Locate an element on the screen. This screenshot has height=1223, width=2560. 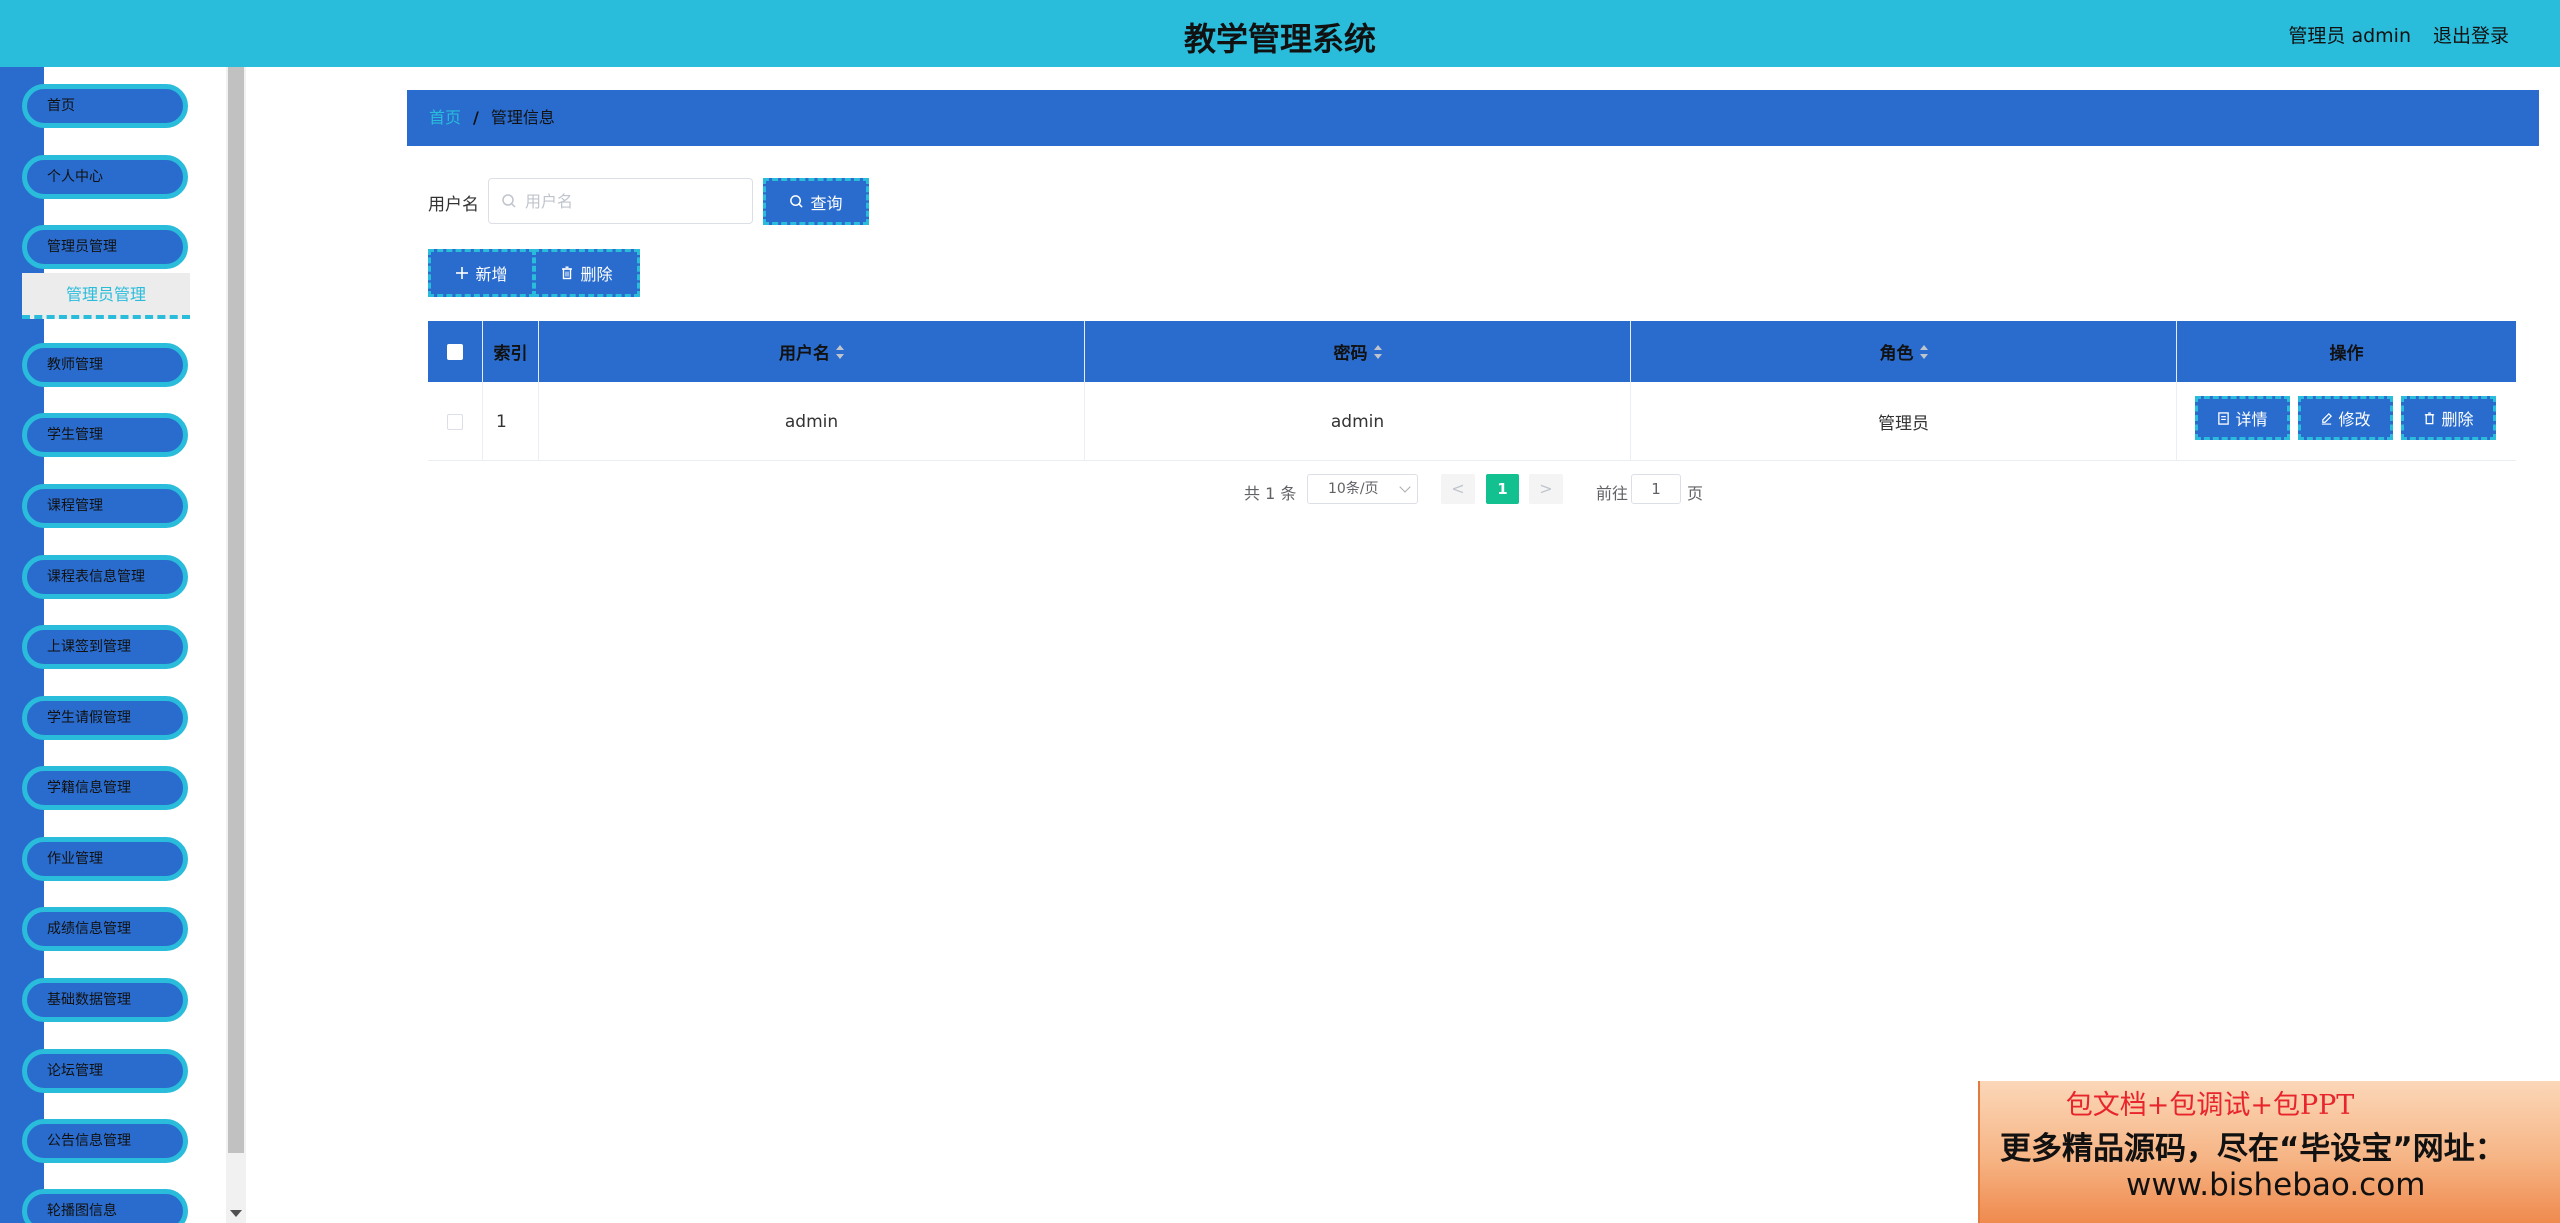
table-row: 1 admin admin 管理员 详情 修改 删除 is located at coordinates (1472, 421).